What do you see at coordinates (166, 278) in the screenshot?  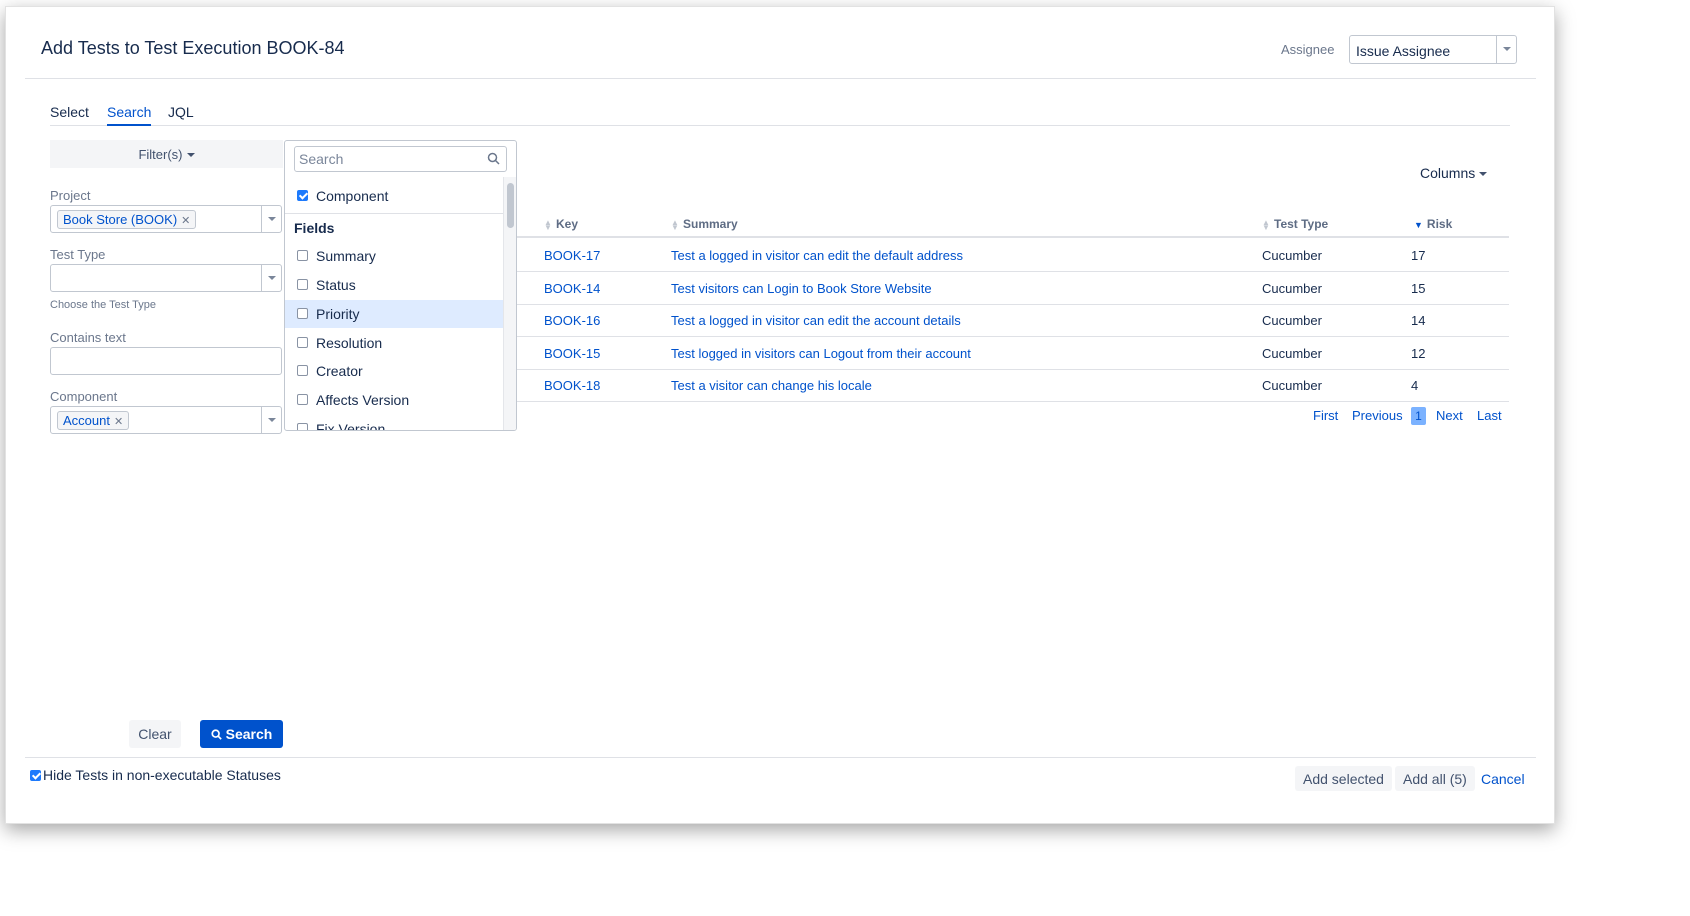 I see `test-type-select` at bounding box center [166, 278].